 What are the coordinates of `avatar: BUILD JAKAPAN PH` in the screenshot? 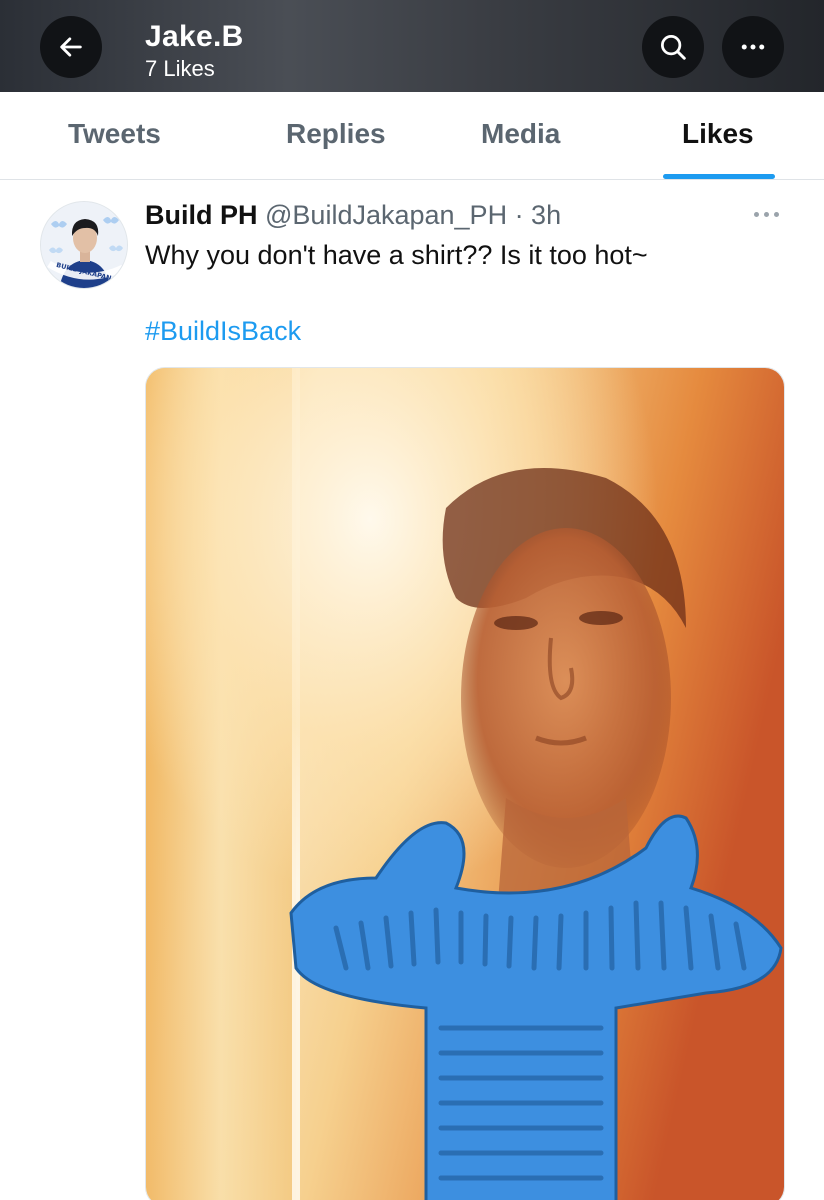 It's located at (84, 245).